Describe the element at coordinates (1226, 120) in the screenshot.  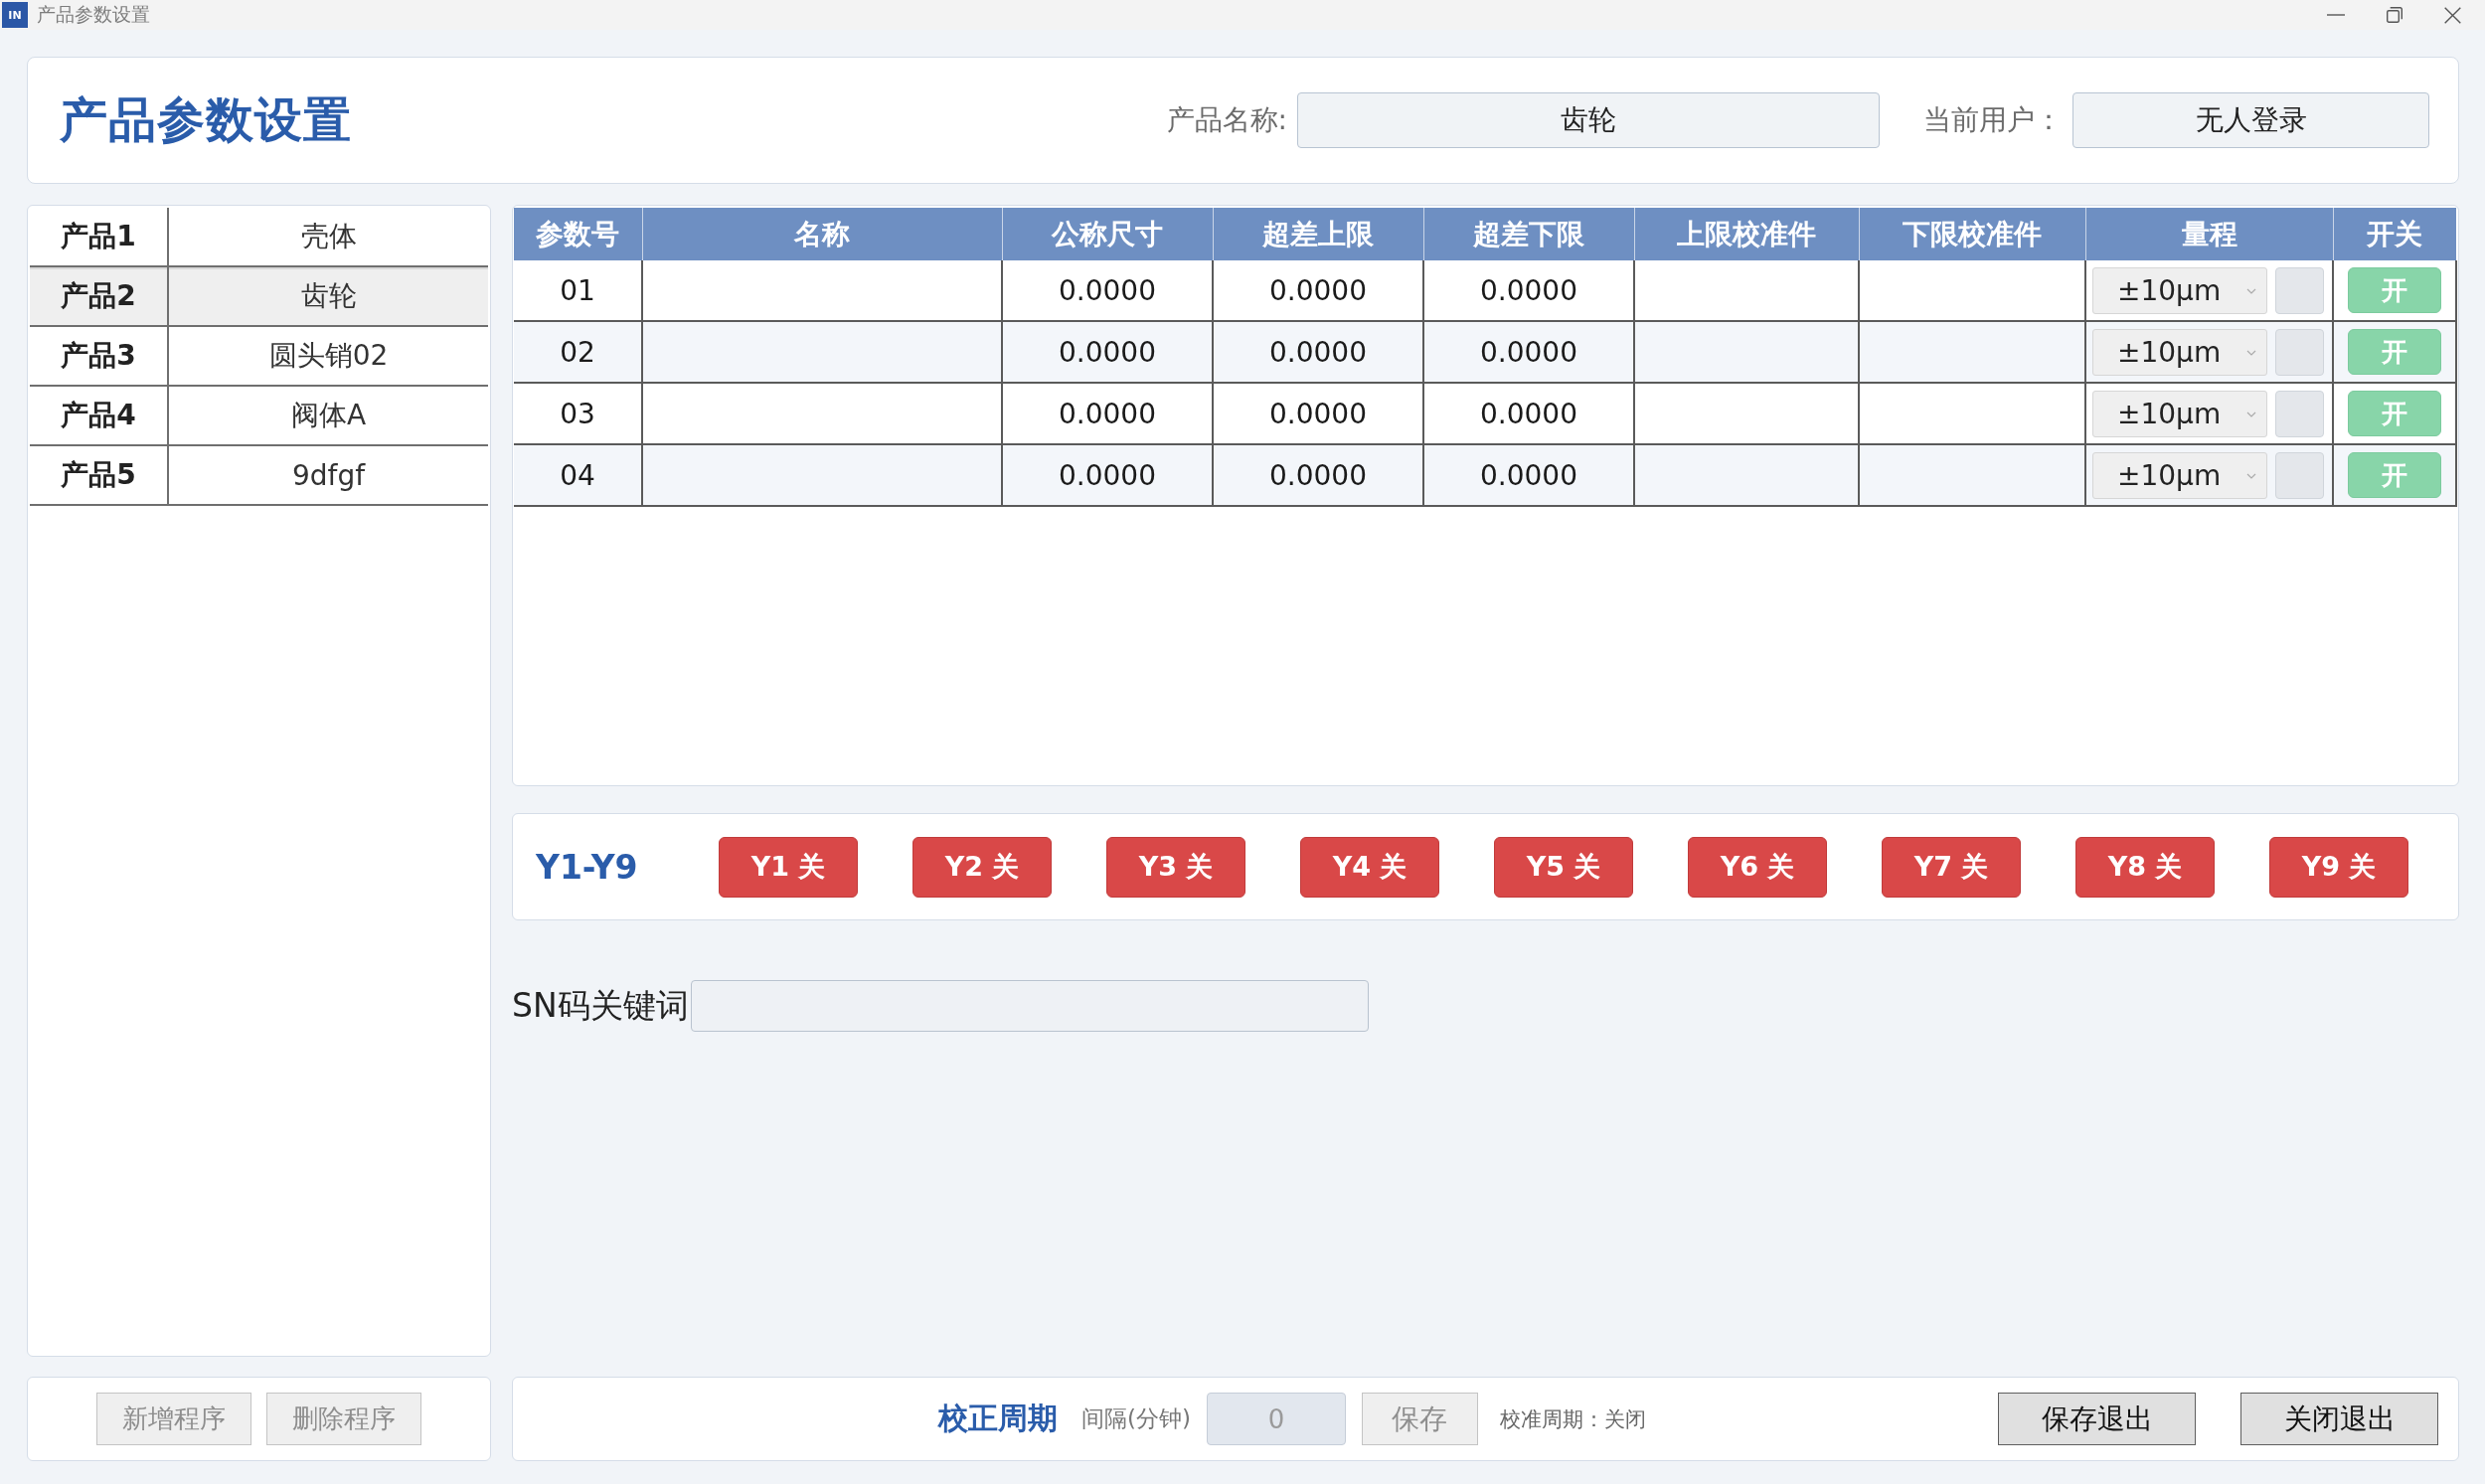
I see `product-name-label: 产品名称:` at that location.